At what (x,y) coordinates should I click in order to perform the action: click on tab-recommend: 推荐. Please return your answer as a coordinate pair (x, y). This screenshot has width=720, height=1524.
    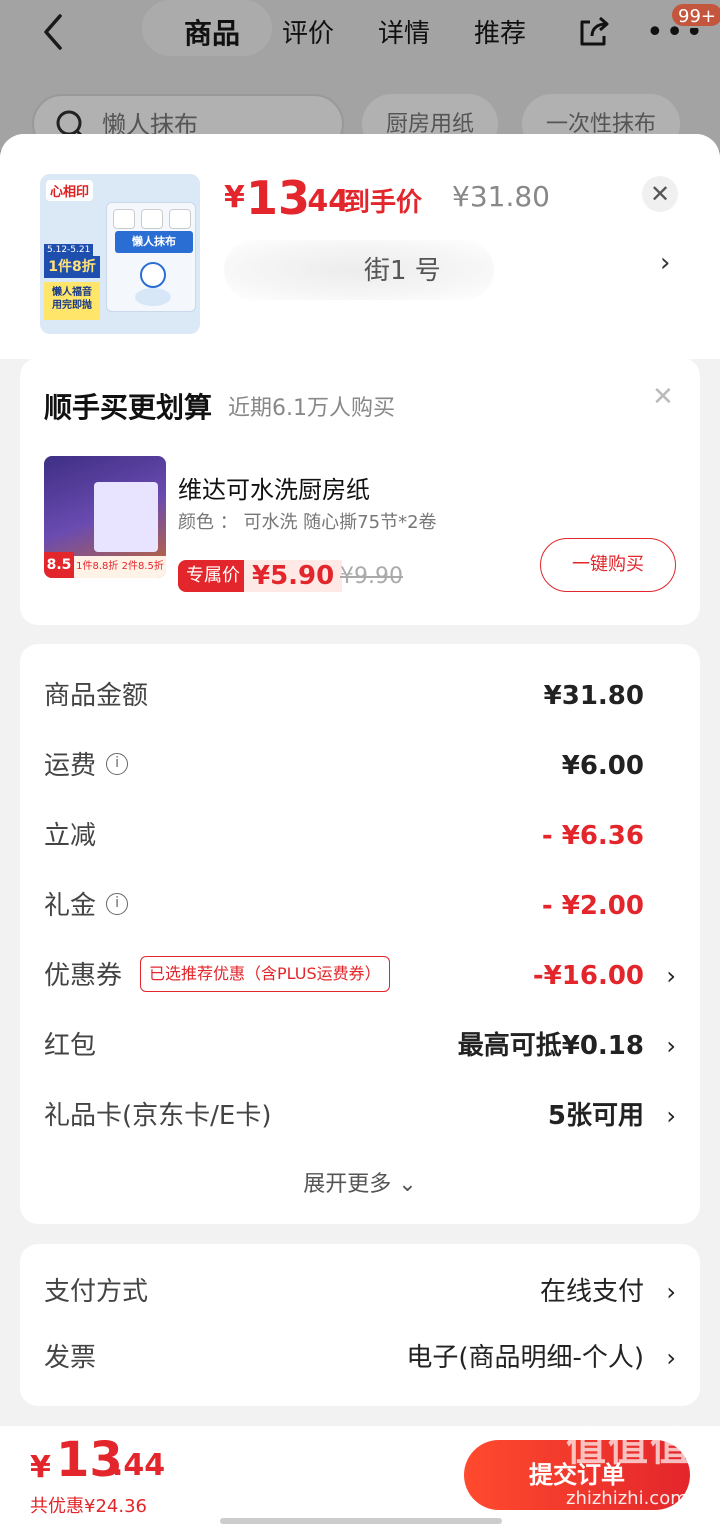
    Looking at the image, I should click on (500, 34).